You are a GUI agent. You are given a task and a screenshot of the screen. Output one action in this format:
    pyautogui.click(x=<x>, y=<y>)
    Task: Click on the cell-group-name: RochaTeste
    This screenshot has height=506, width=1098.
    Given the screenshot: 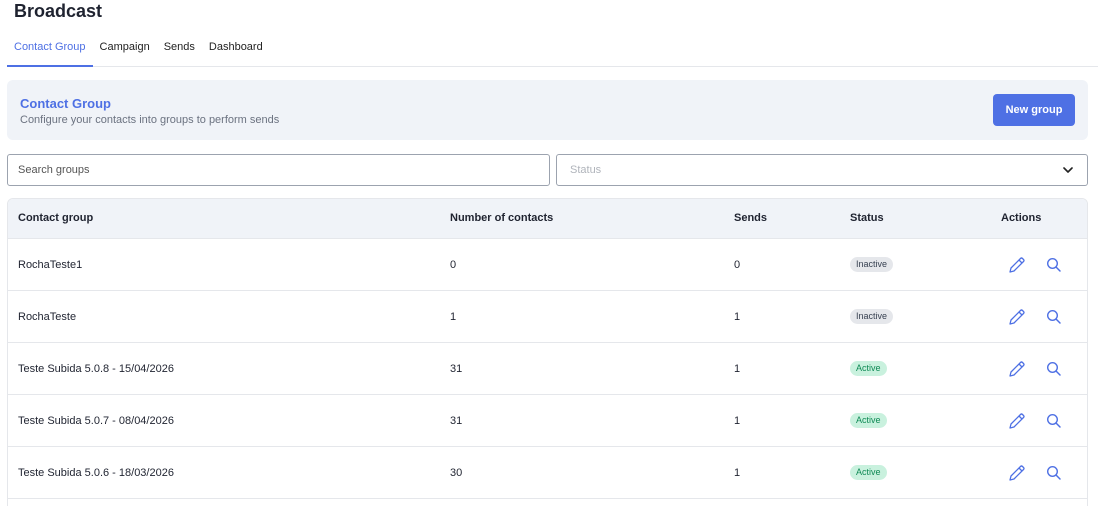 What is the action you would take?
    pyautogui.click(x=47, y=317)
    